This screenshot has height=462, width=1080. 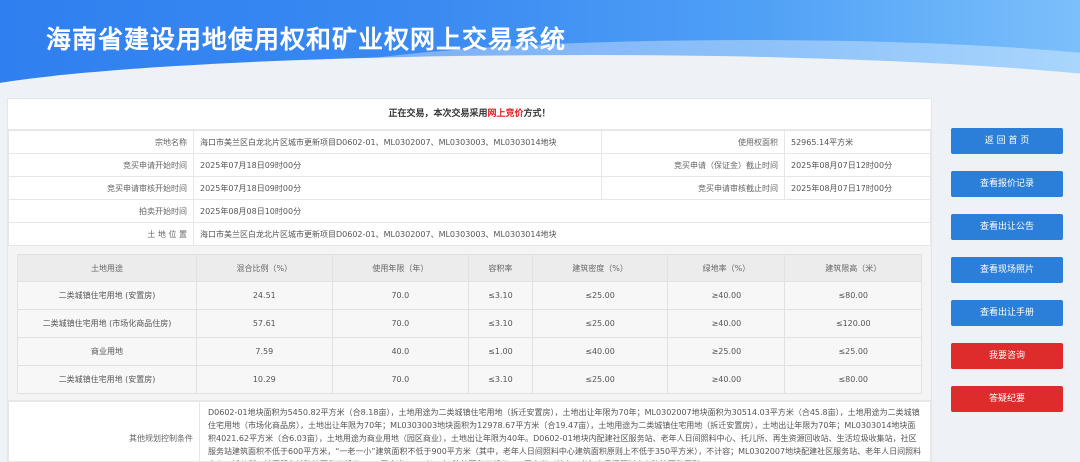 I want to click on location-label: 土 地 位 置, so click(x=101, y=234).